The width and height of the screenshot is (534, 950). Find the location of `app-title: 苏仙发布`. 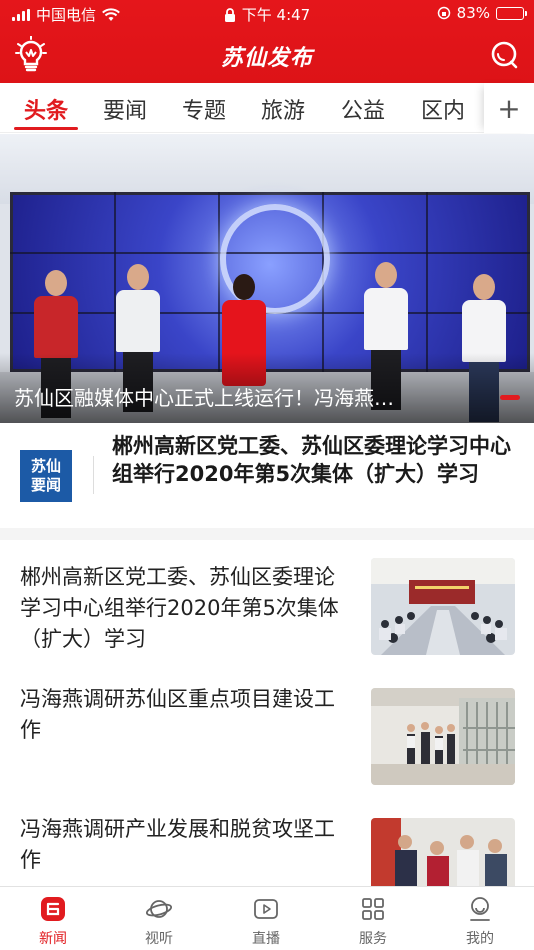

app-title: 苏仙发布 is located at coordinates (266, 58).